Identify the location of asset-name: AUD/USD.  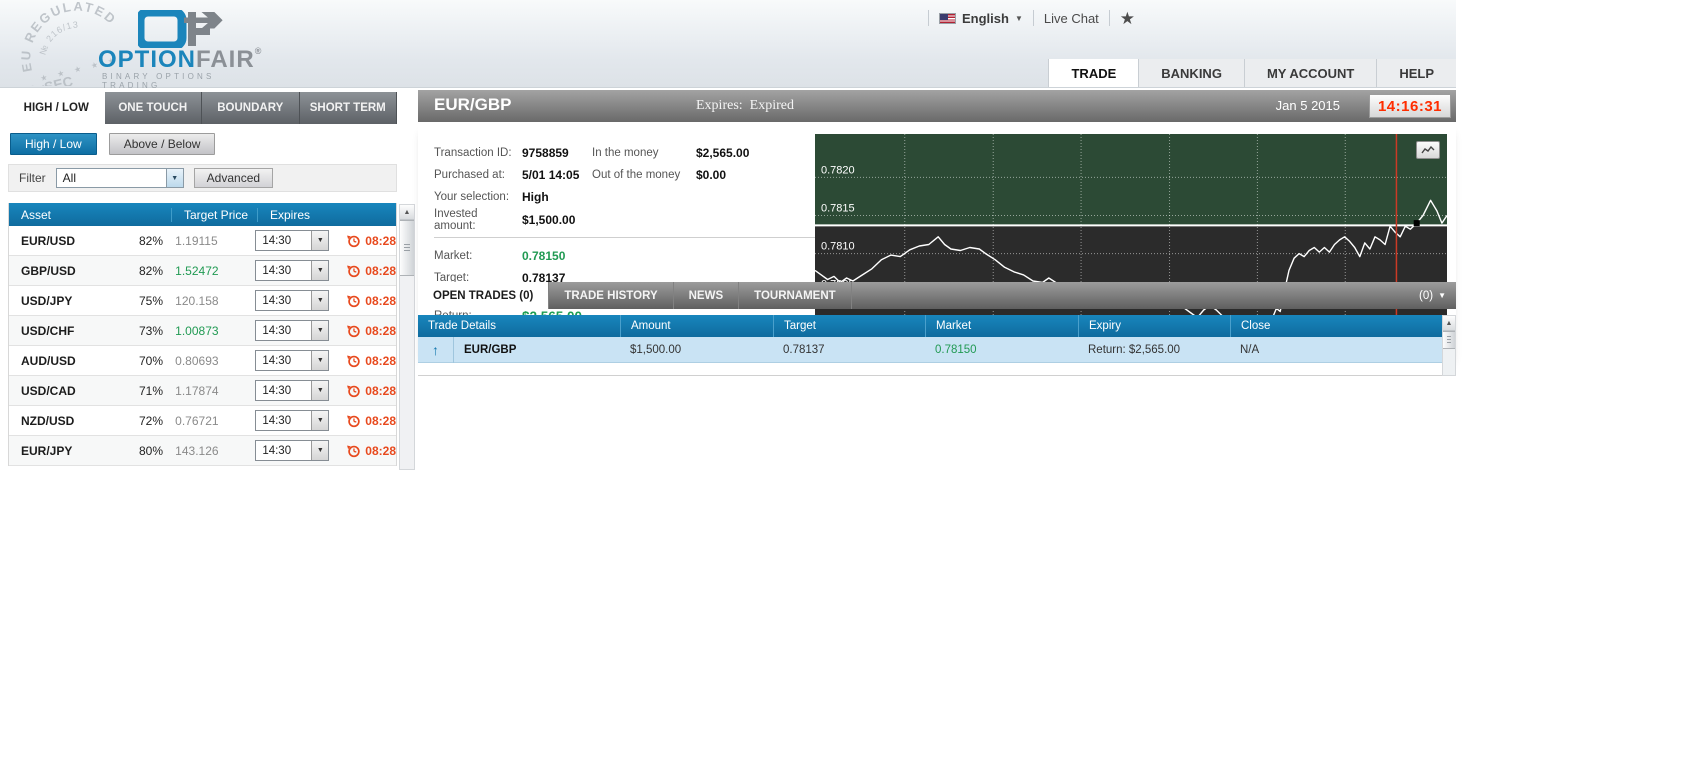
(48, 360).